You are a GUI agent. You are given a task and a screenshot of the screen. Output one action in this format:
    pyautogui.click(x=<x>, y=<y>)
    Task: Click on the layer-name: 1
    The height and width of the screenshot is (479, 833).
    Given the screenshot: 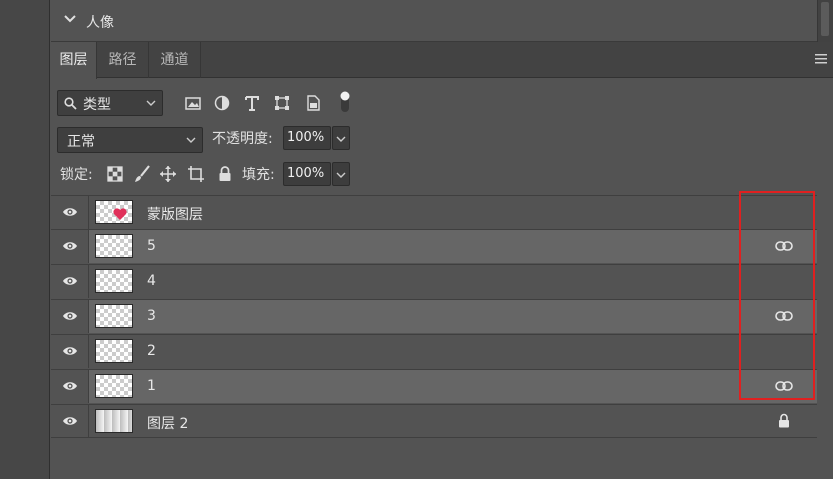 What is the action you would take?
    pyautogui.click(x=151, y=386)
    